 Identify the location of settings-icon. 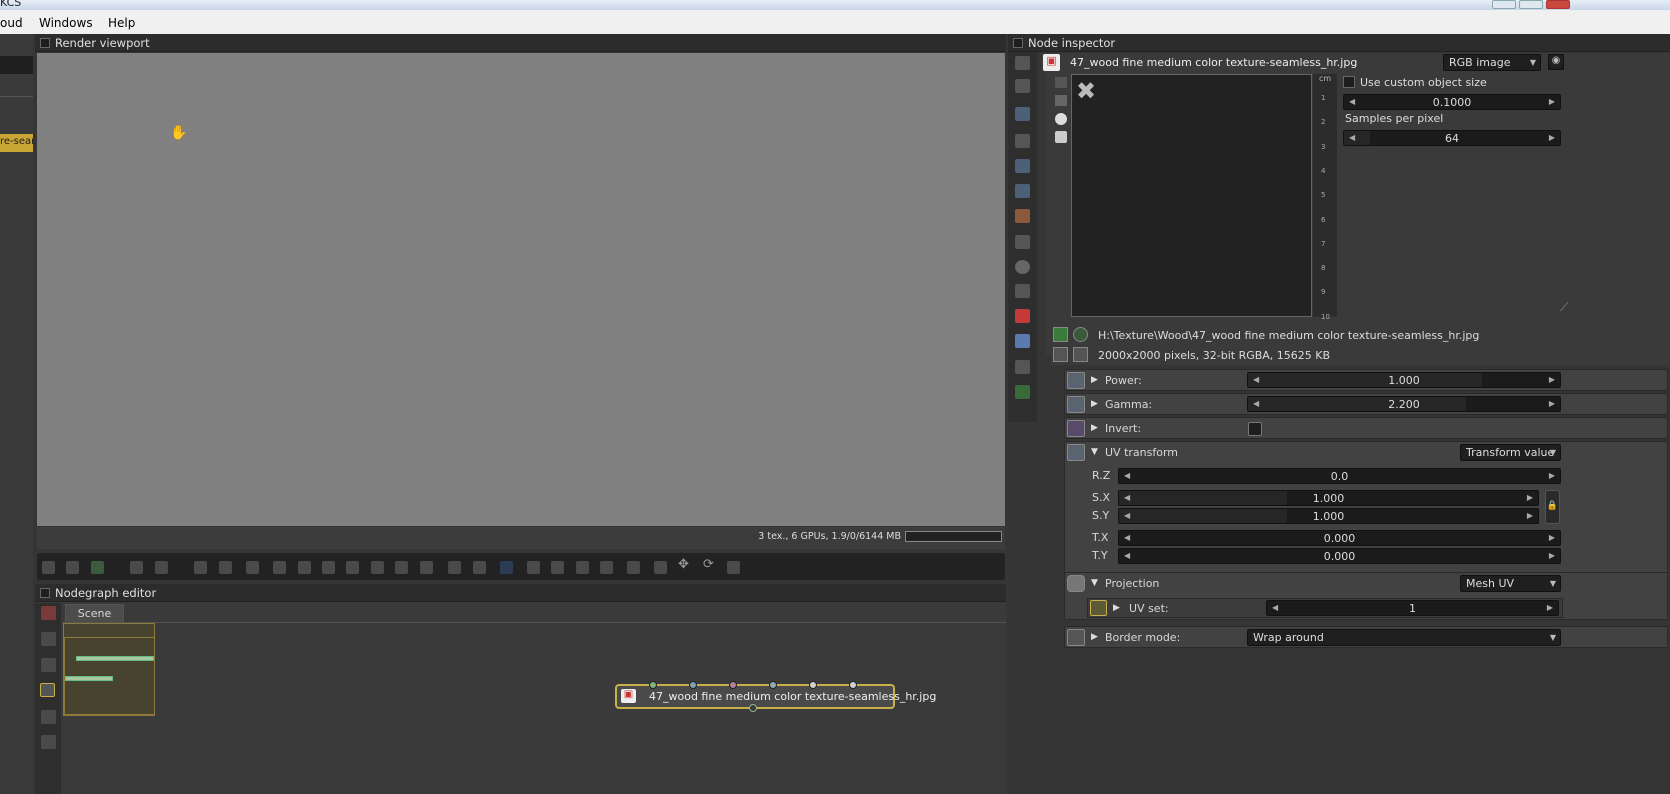
(1022, 291).